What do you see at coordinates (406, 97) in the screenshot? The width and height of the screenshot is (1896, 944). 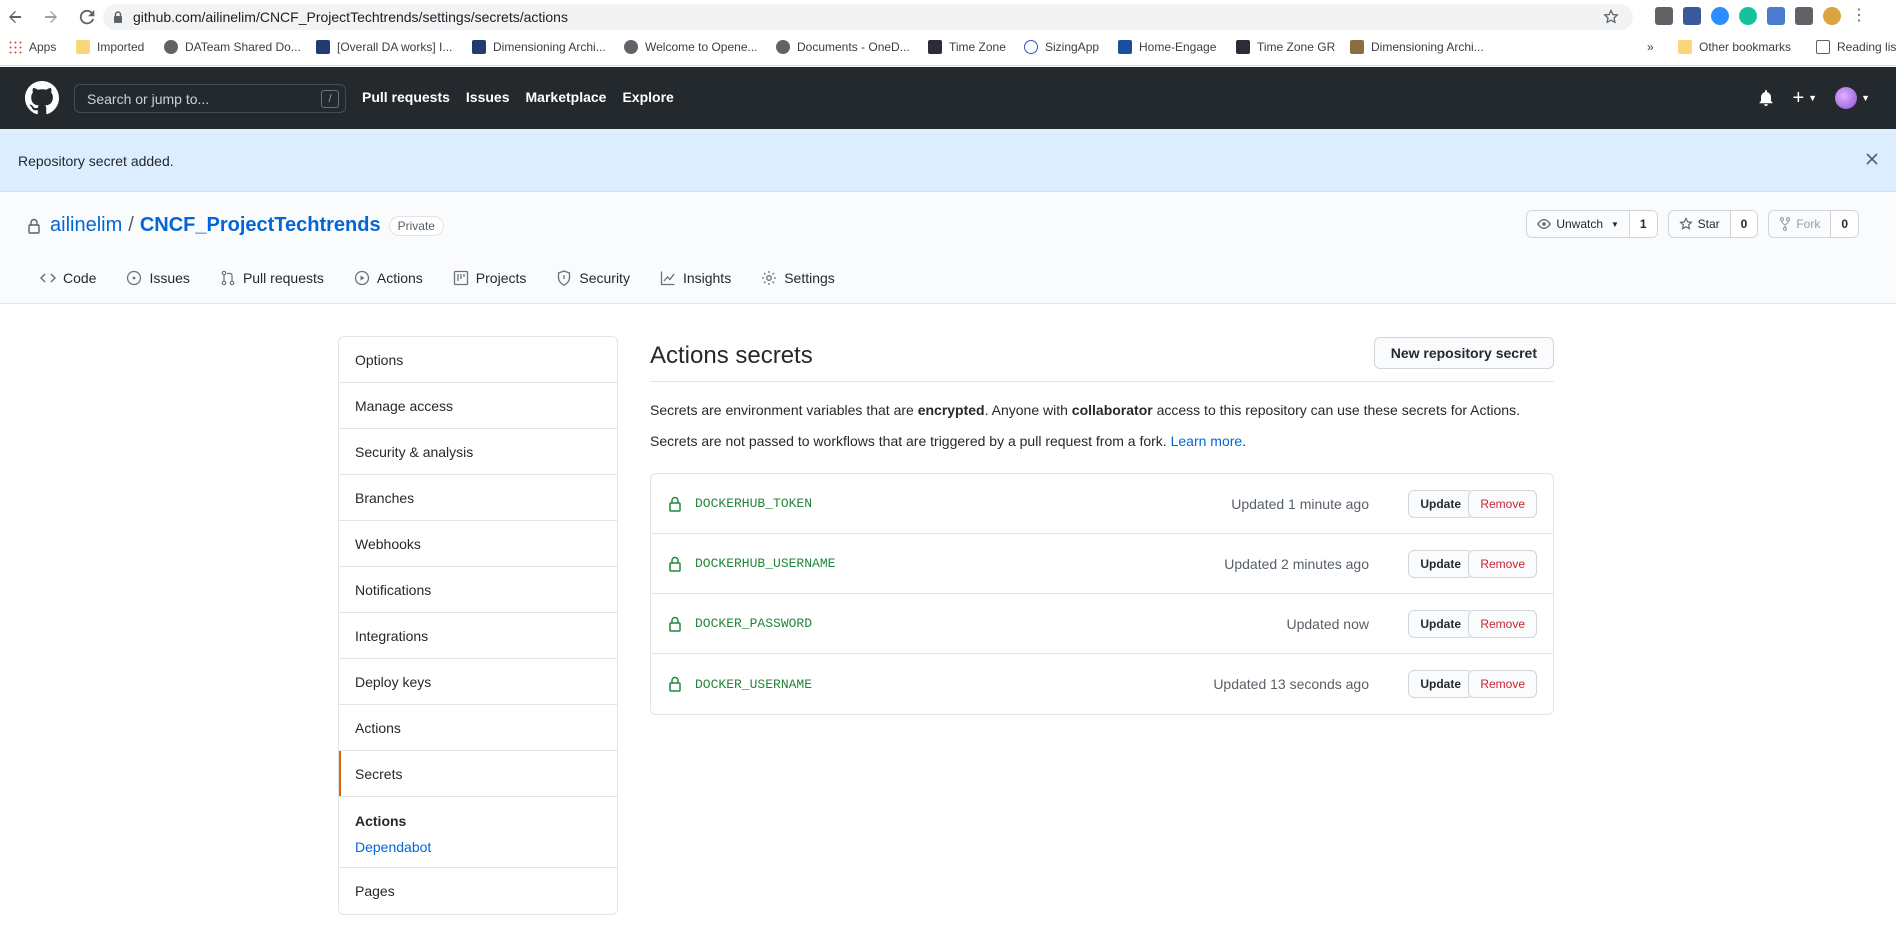 I see `nav-pull-requests: Pull requests` at bounding box center [406, 97].